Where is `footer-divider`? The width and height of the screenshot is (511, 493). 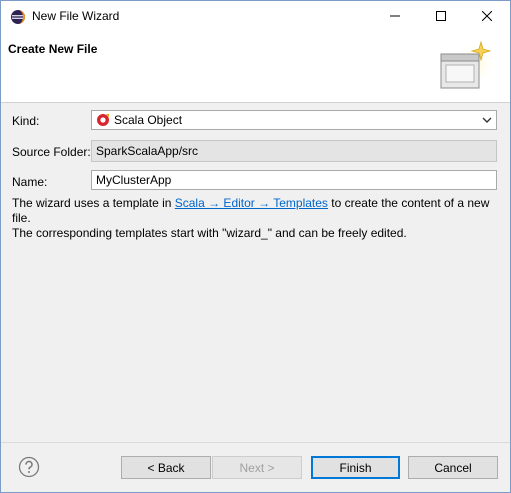
footer-divider is located at coordinates (255, 442).